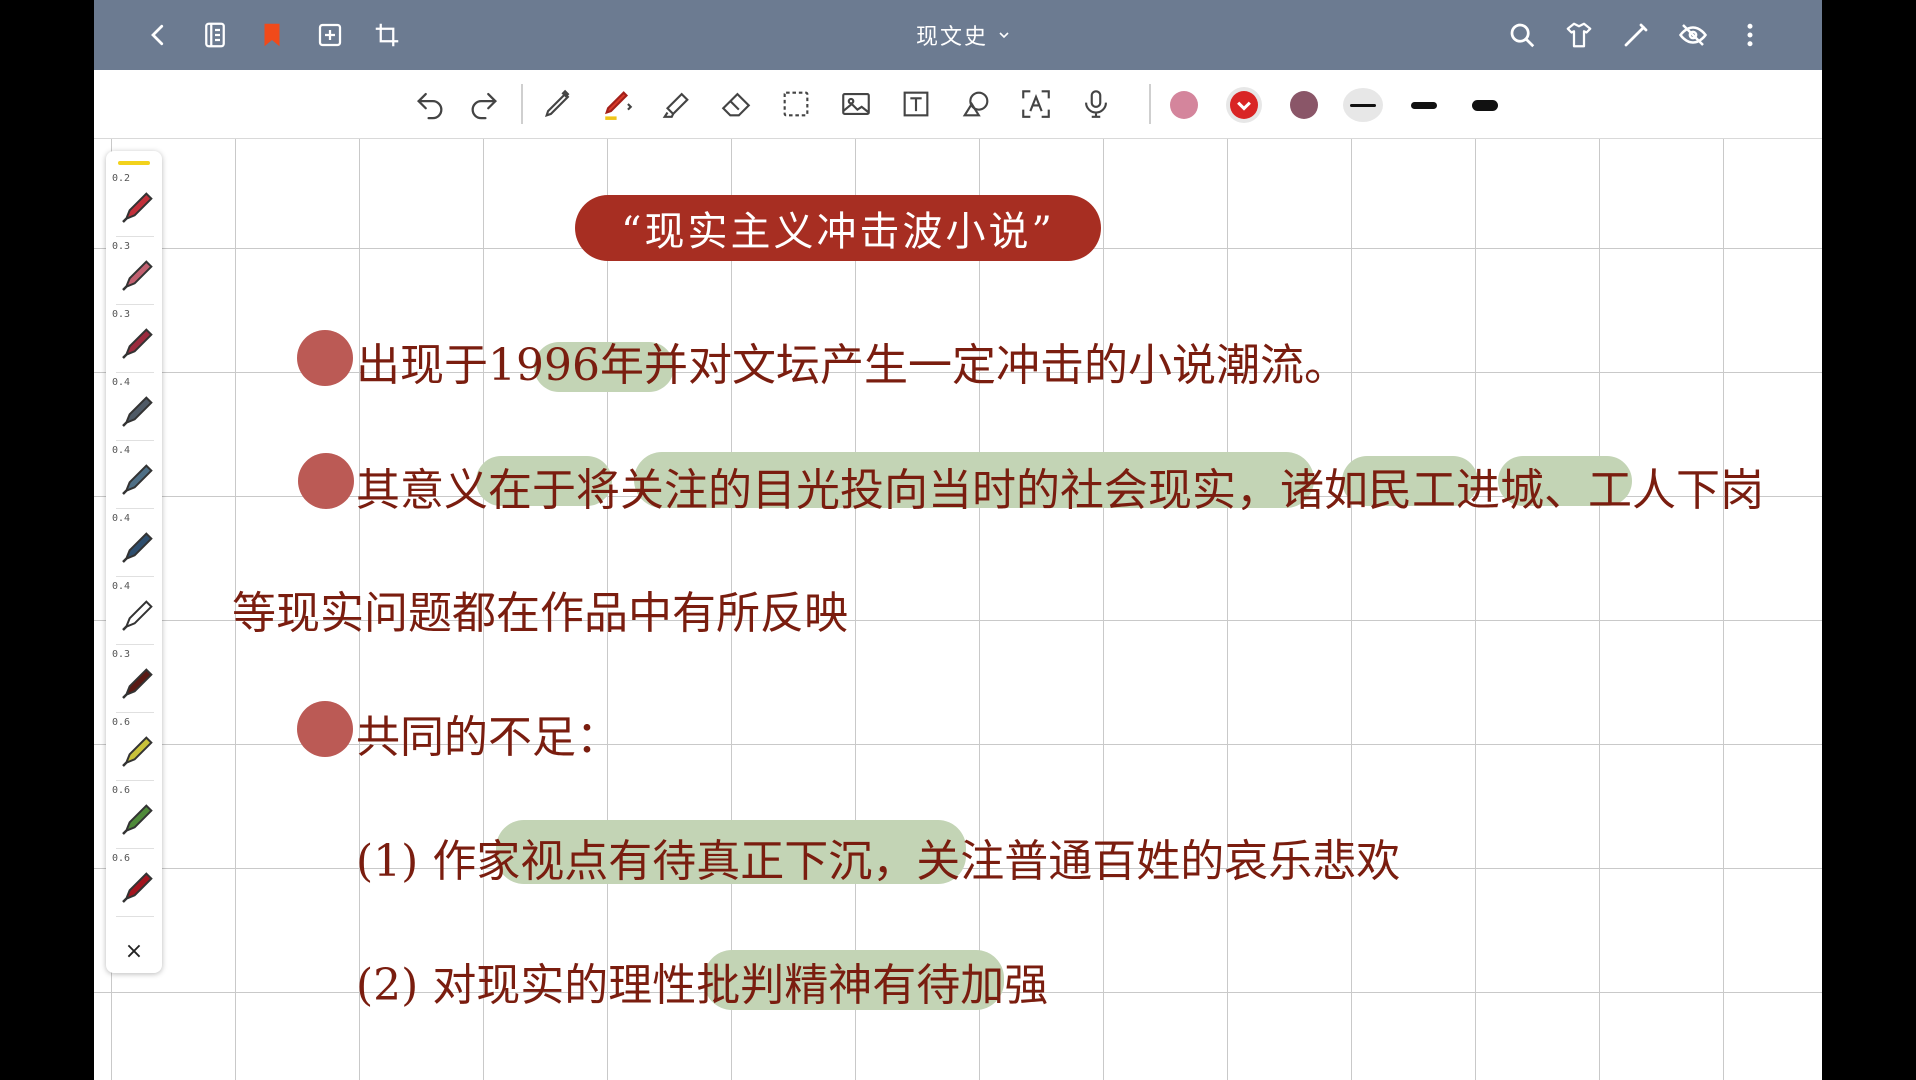  I want to click on back-icon, so click(158, 35).